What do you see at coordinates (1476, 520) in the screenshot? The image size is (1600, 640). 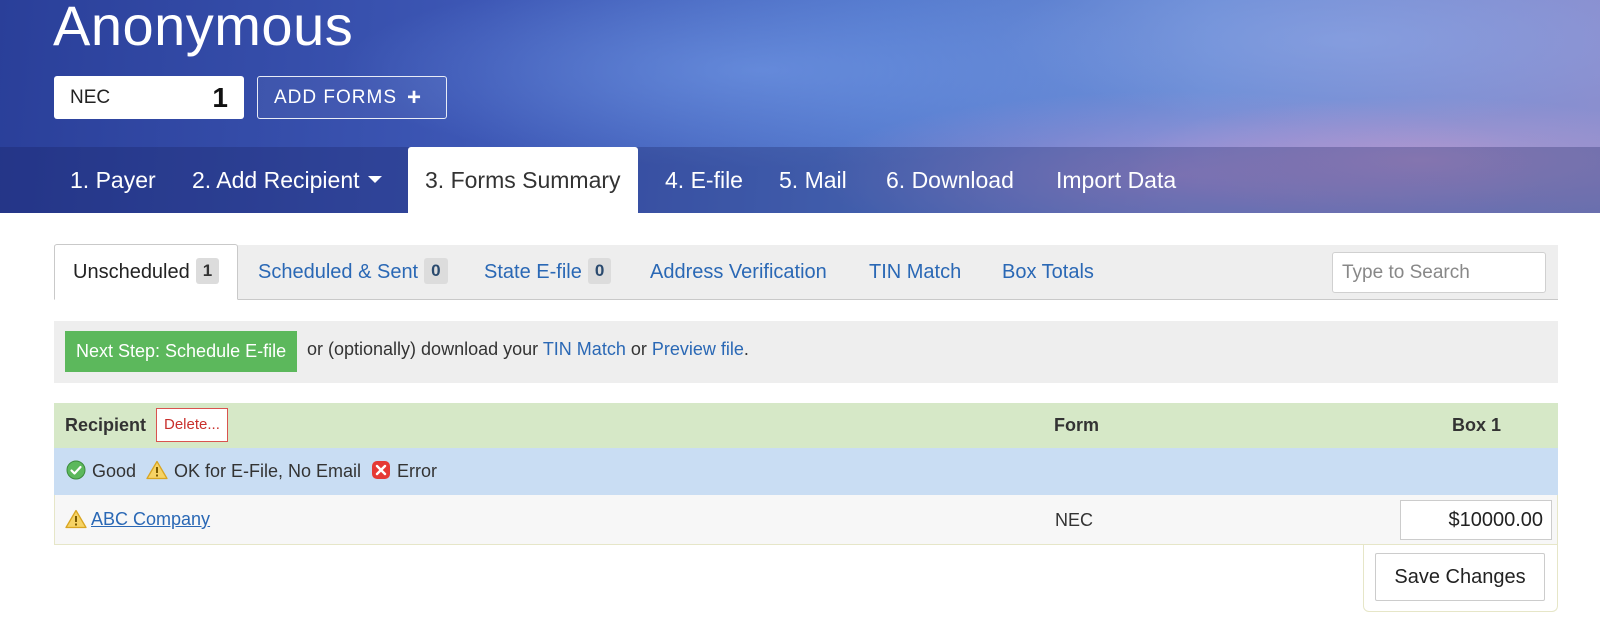 I see `box1-amount-input` at bounding box center [1476, 520].